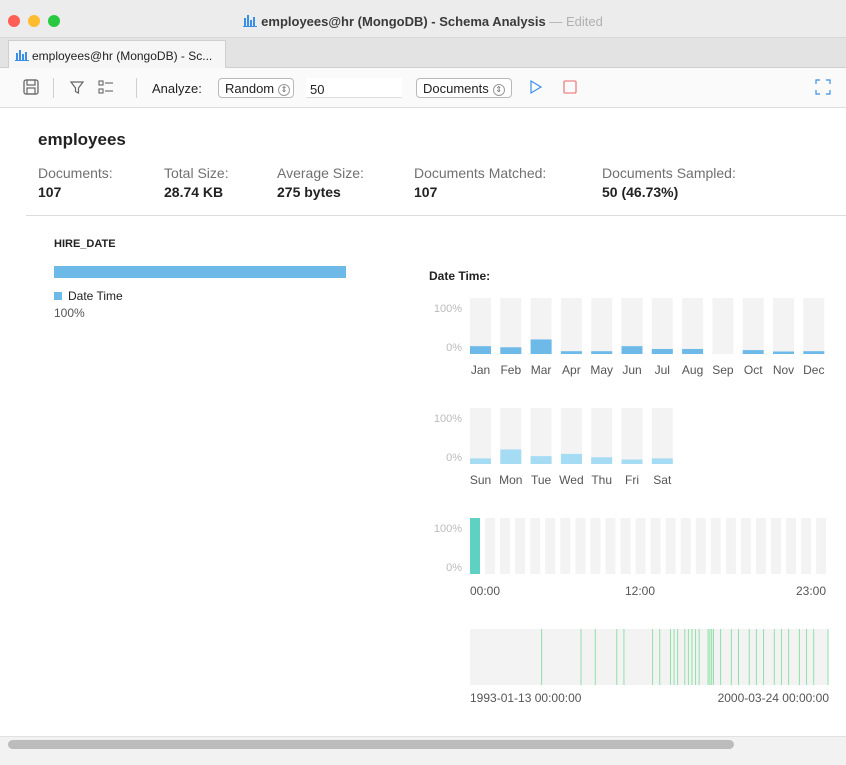 The width and height of the screenshot is (846, 765). I want to click on month-x-label: Sep, so click(723, 370).